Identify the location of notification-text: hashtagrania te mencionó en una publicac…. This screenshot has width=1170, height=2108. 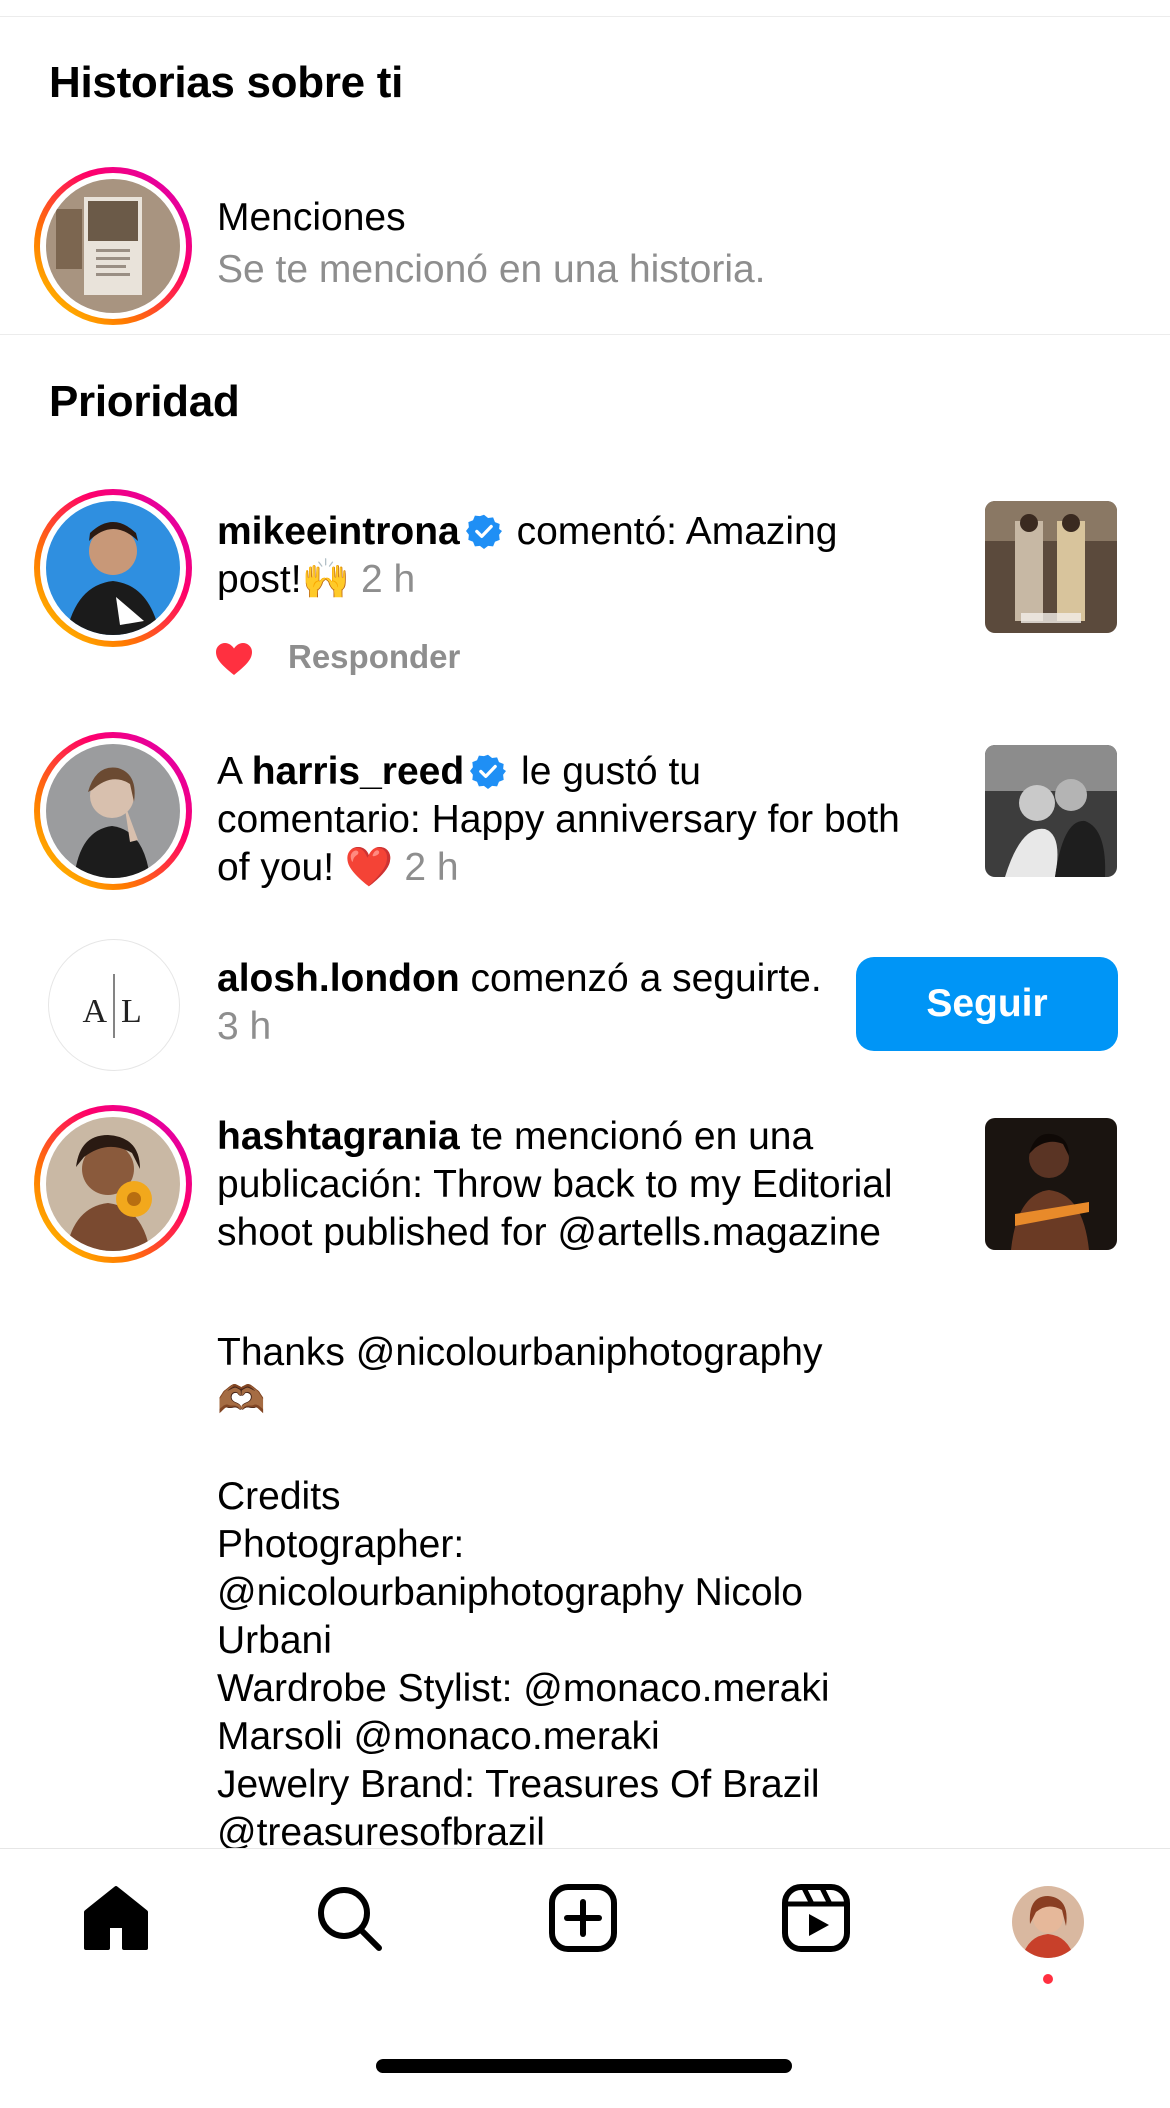
(562, 1185).